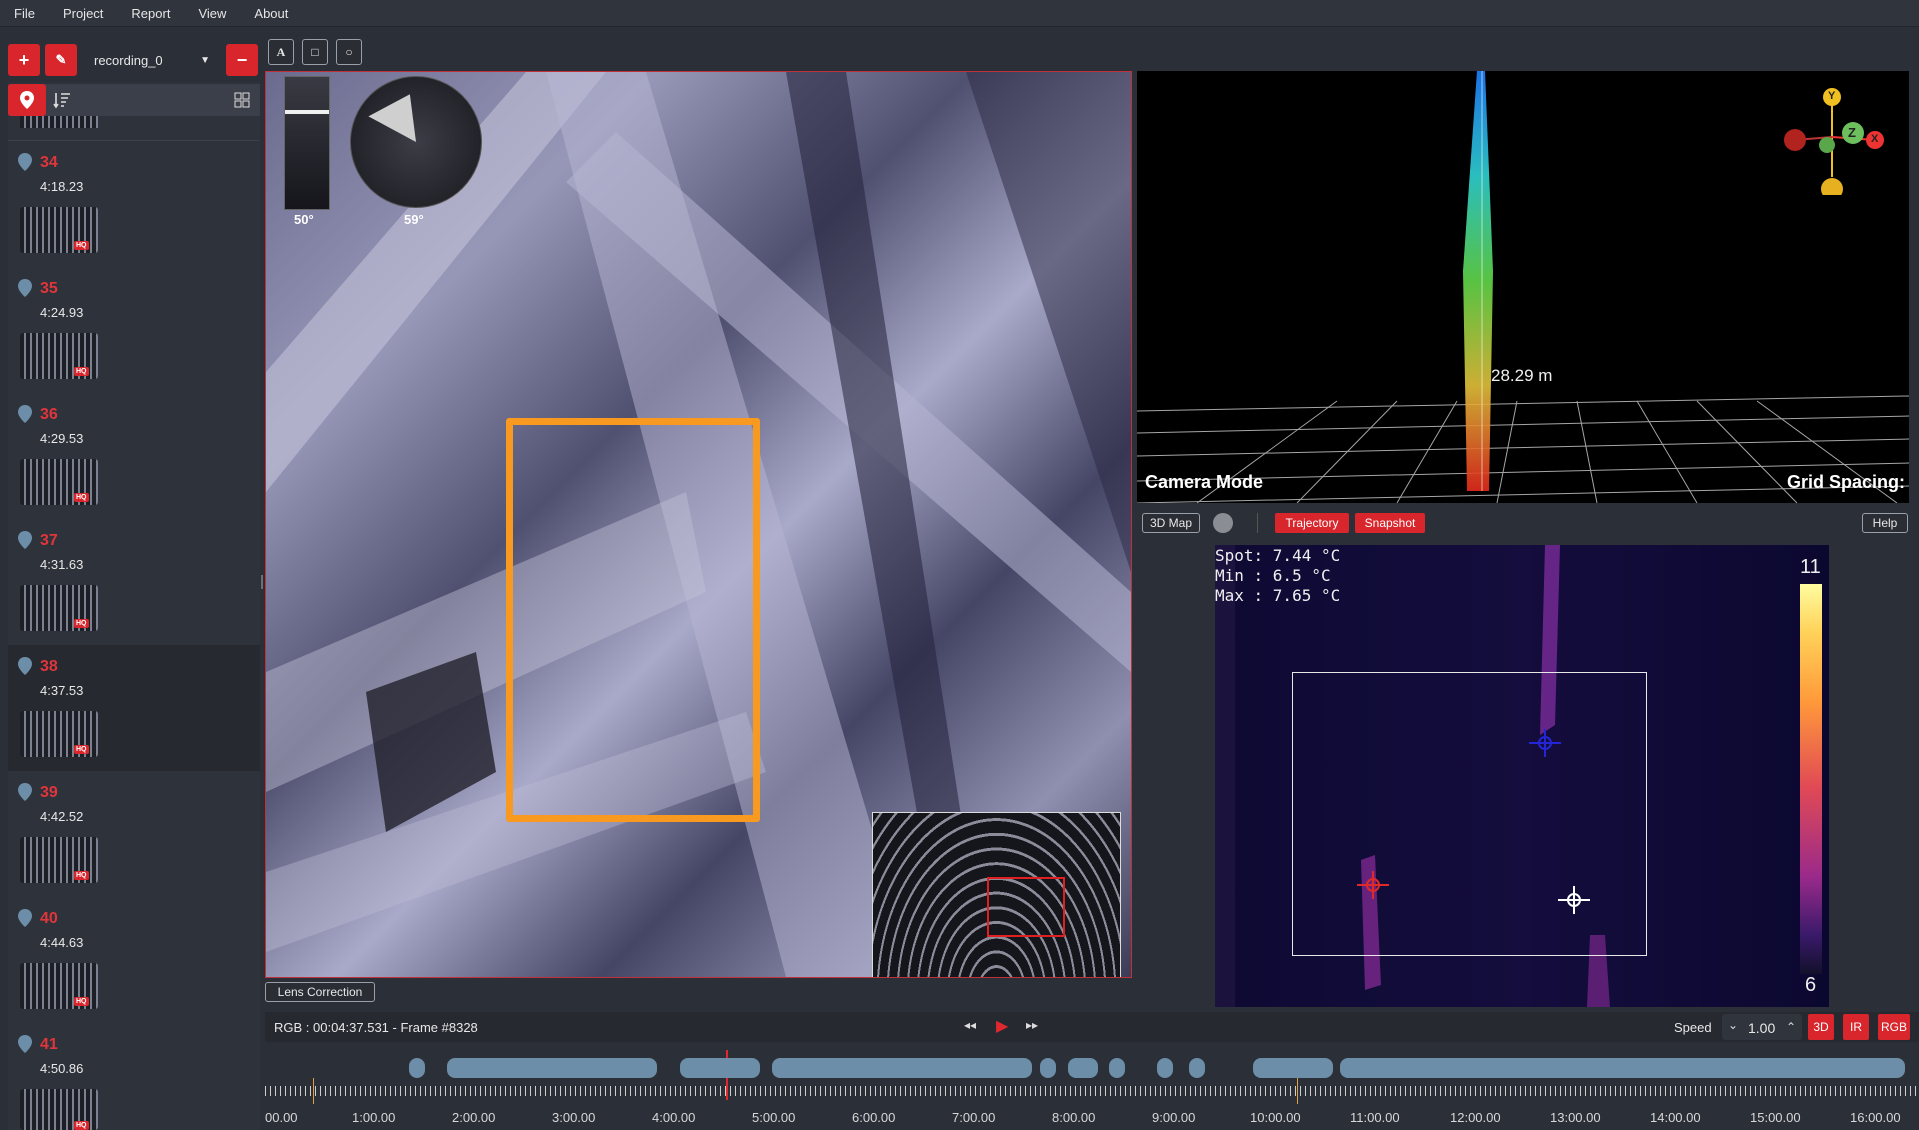 This screenshot has height=1130, width=1919. What do you see at coordinates (315, 52) in the screenshot?
I see `rectangle-tool-button: □` at bounding box center [315, 52].